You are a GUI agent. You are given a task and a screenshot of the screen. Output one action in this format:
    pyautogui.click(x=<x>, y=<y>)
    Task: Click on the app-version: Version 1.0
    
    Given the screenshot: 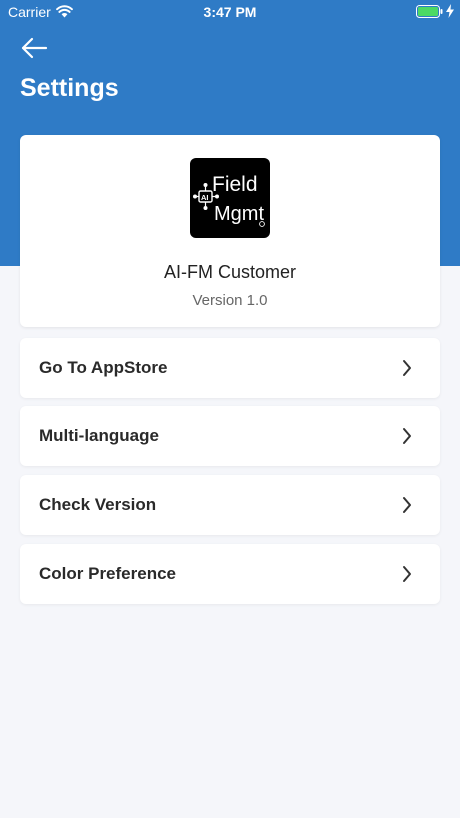 What is the action you would take?
    pyautogui.click(x=230, y=300)
    